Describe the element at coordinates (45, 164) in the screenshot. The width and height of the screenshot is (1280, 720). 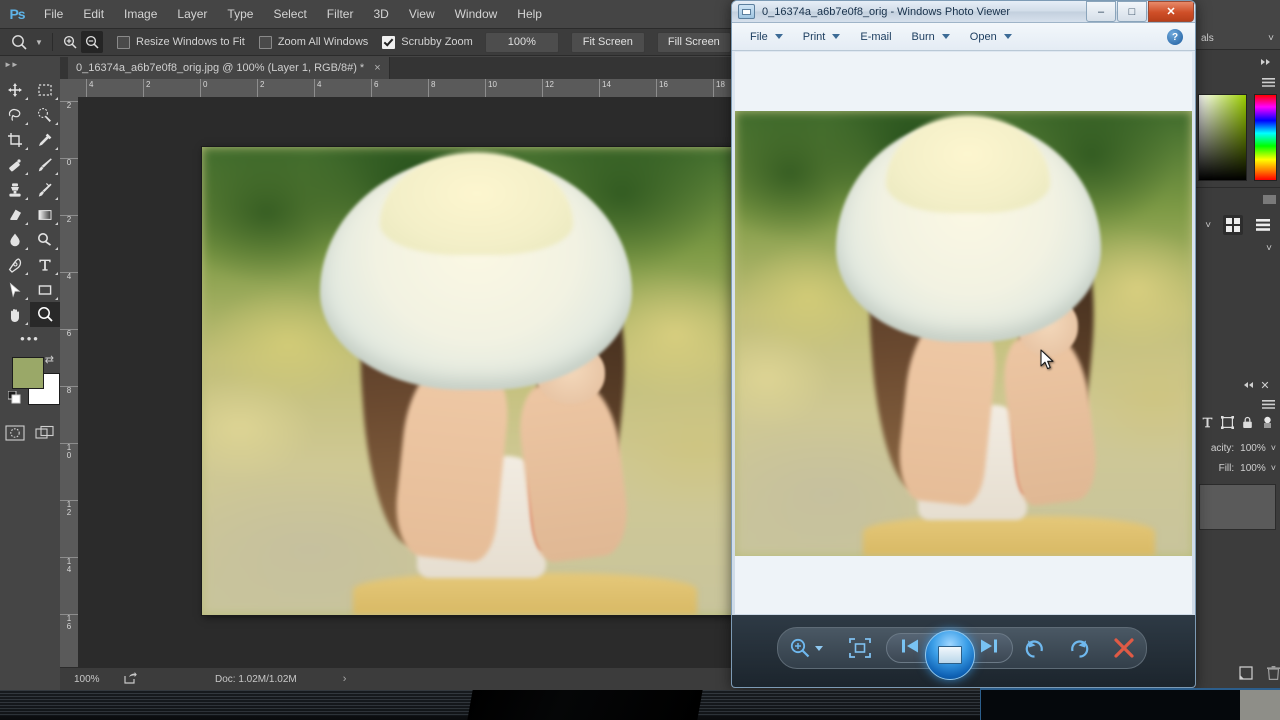
I see `brush-tool` at that location.